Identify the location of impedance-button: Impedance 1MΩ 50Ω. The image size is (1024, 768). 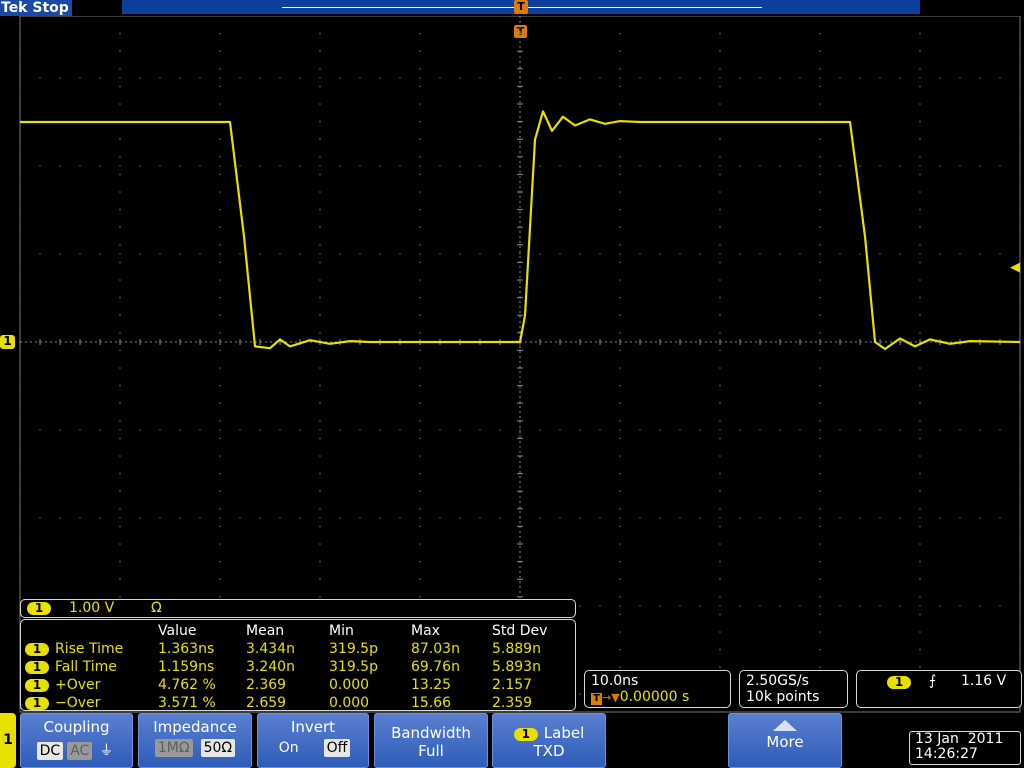
(195, 740).